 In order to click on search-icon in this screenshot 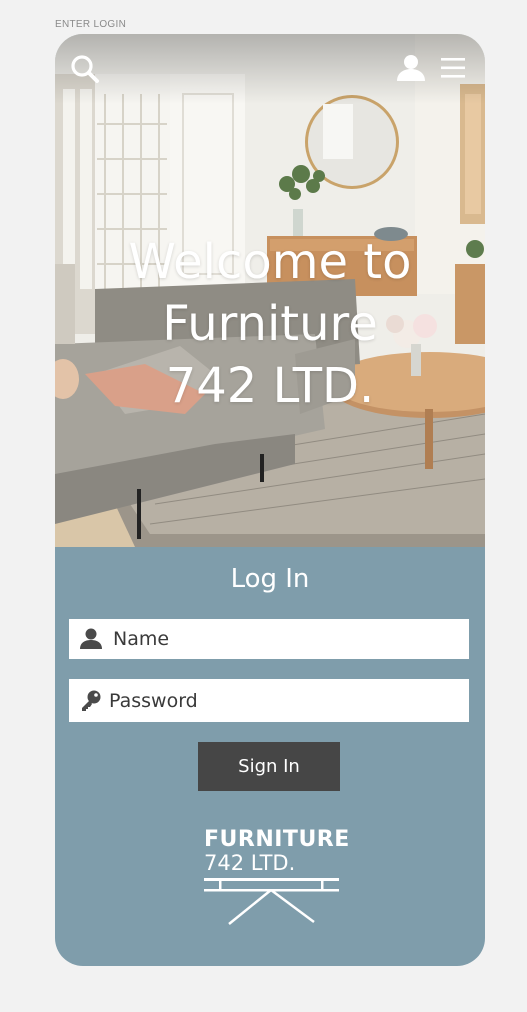, I will do `click(85, 69)`.